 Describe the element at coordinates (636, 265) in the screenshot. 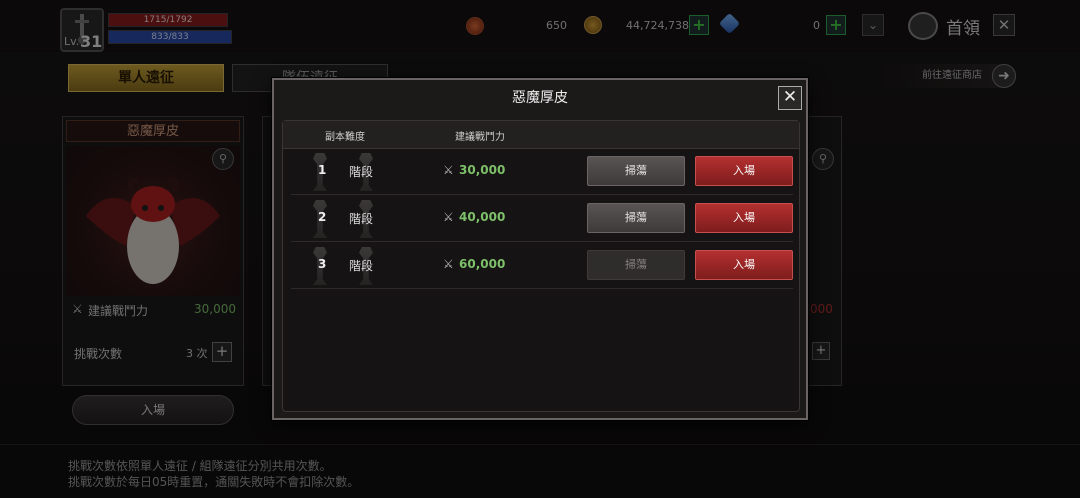

I see `sweep-button-disabled: 掃蕩` at that location.